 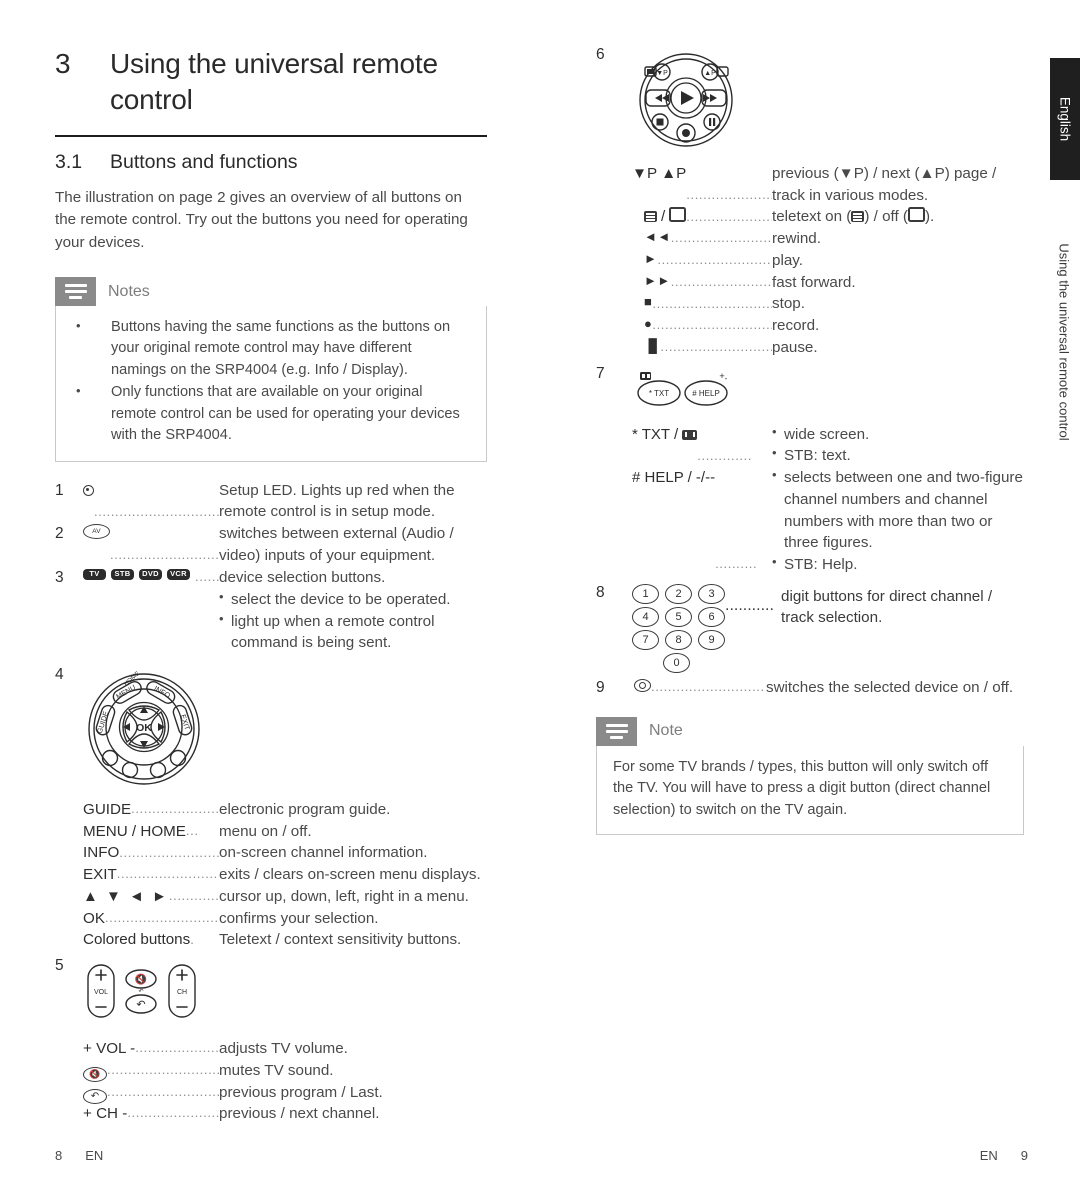 What do you see at coordinates (678, 639) in the screenshot?
I see `digit-key-8: 8` at bounding box center [678, 639].